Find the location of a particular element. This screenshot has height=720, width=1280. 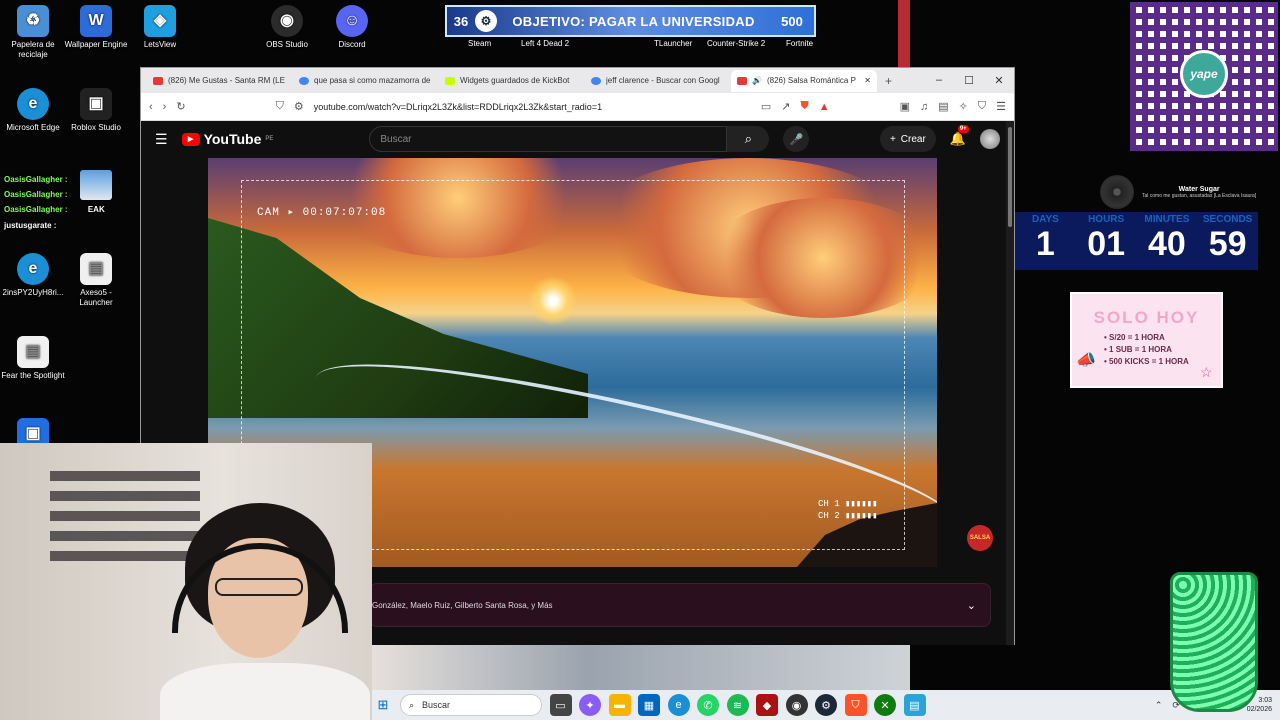

clock-date: 02/2026 is located at coordinates (1259, 709).